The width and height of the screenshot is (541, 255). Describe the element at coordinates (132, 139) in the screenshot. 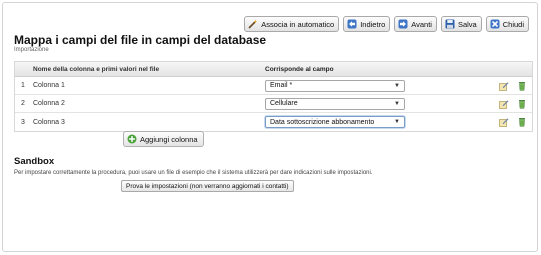

I see `plus-circle-icon` at that location.